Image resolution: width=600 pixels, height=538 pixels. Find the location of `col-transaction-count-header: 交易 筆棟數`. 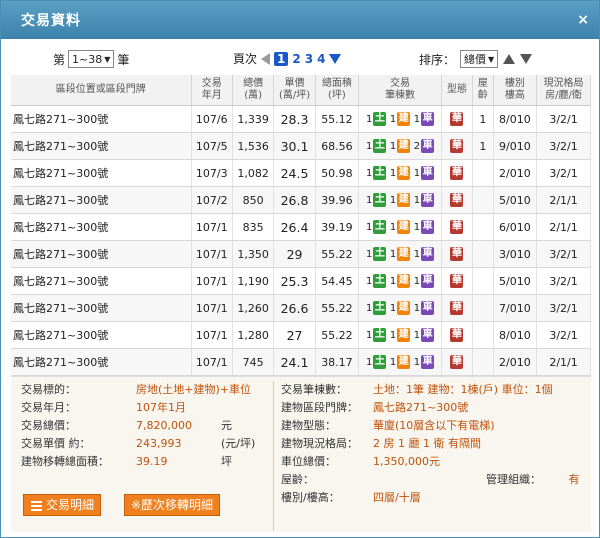

col-transaction-count-header: 交易 筆棟數 is located at coordinates (400, 90).